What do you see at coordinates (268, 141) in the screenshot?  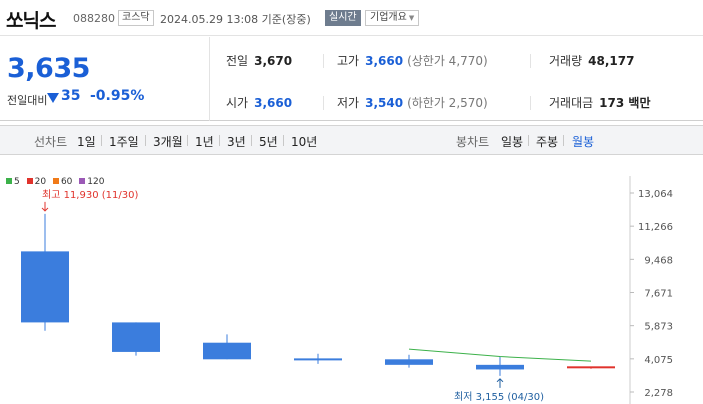 I see `range-5y: 5년` at bounding box center [268, 141].